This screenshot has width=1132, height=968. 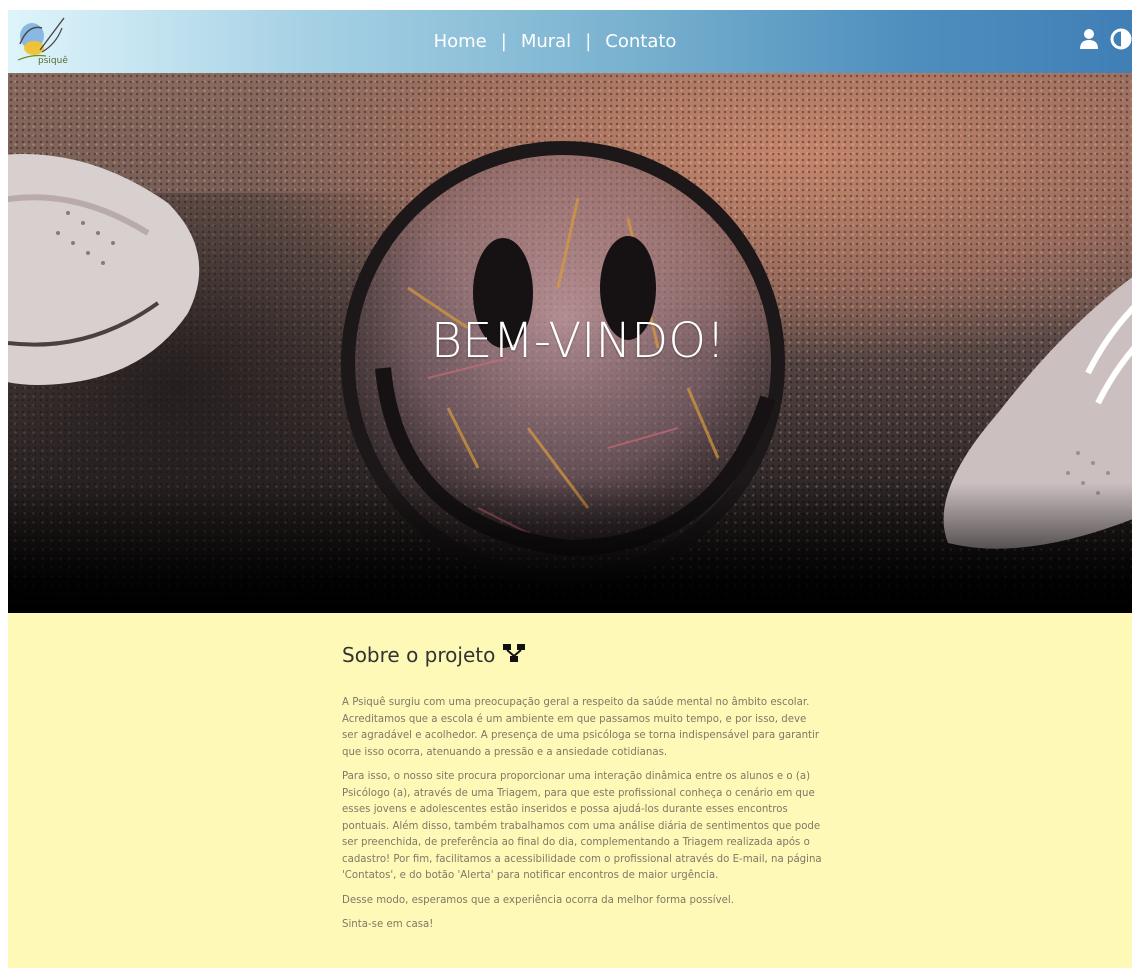 What do you see at coordinates (1089, 41) in the screenshot?
I see `user-icon` at bounding box center [1089, 41].